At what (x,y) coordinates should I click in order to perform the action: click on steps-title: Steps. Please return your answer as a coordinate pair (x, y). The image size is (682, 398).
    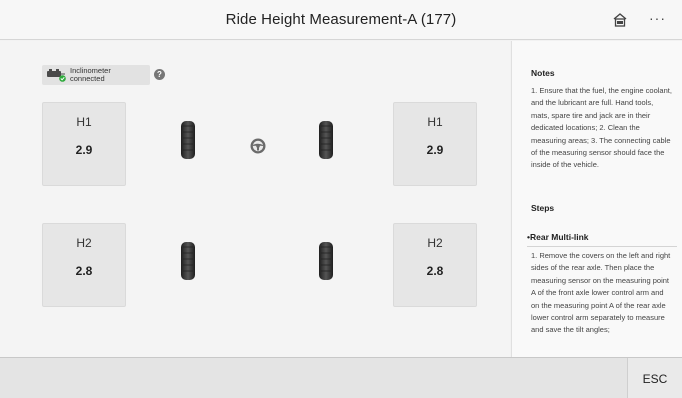
    Looking at the image, I should click on (543, 208).